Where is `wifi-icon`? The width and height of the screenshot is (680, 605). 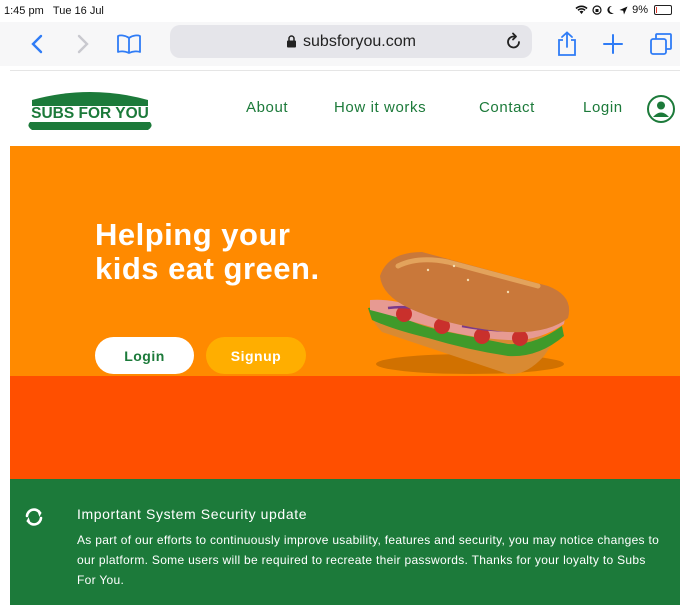
wifi-icon is located at coordinates (581, 9).